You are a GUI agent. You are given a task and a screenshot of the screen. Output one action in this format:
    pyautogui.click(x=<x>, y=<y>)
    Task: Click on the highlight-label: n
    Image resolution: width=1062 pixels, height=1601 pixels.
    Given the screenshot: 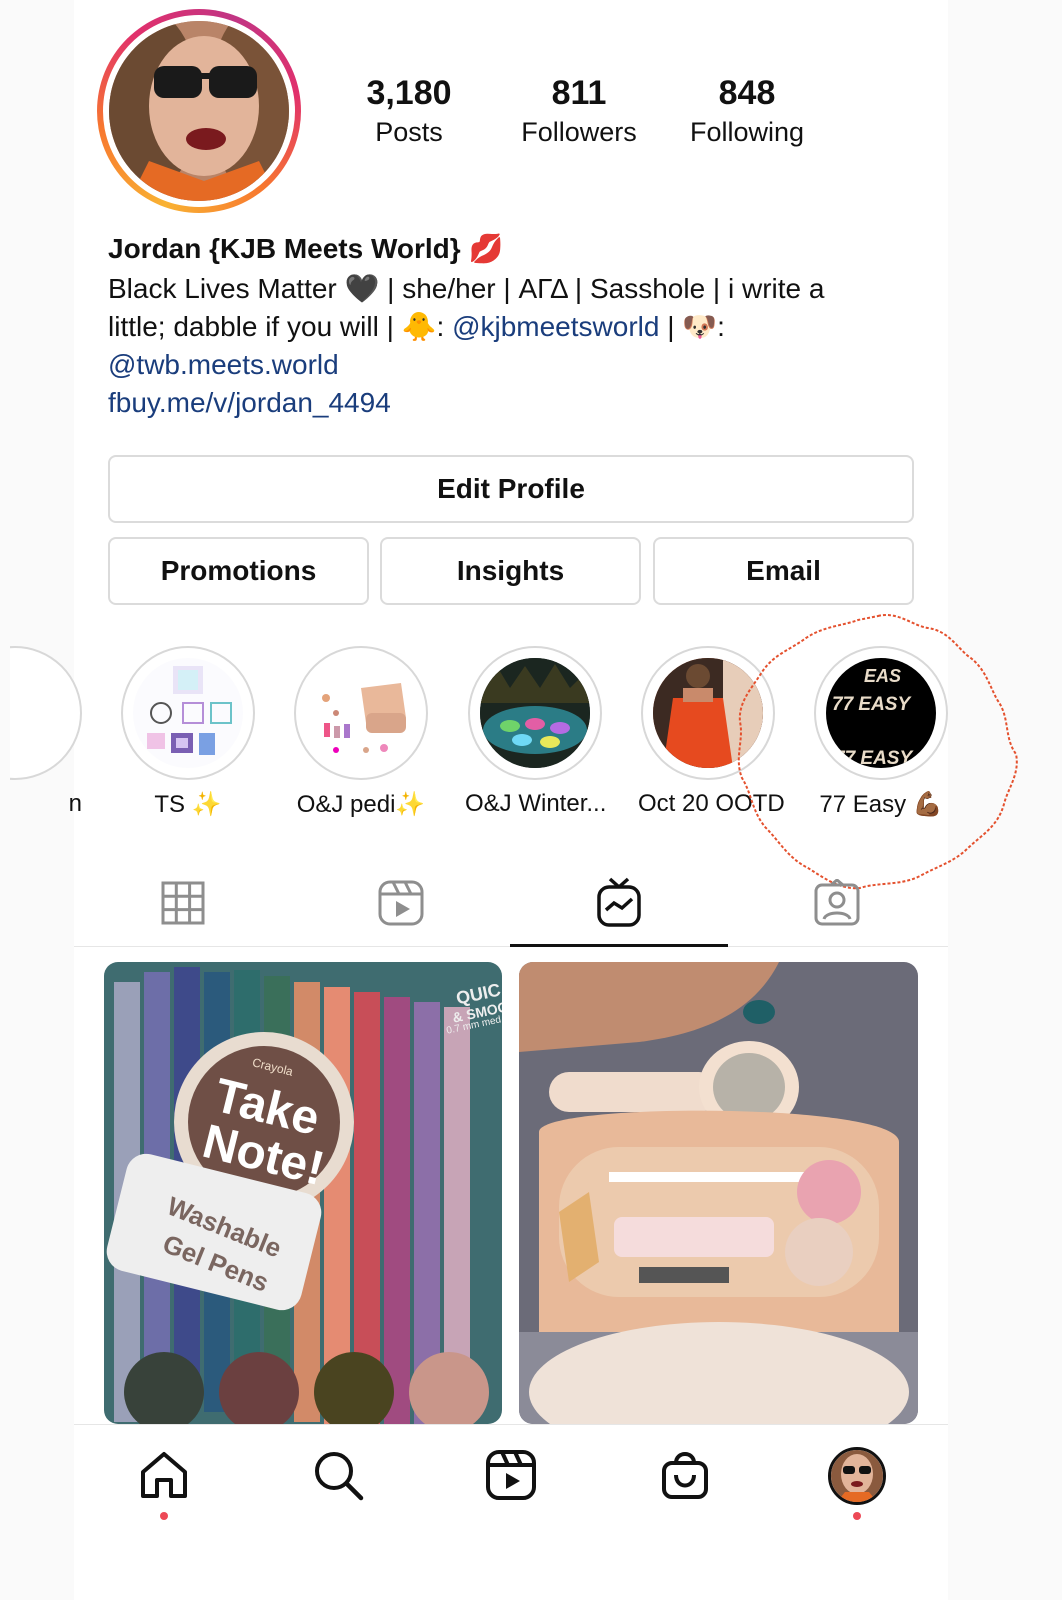 What is the action you would take?
    pyautogui.click(x=75, y=803)
    